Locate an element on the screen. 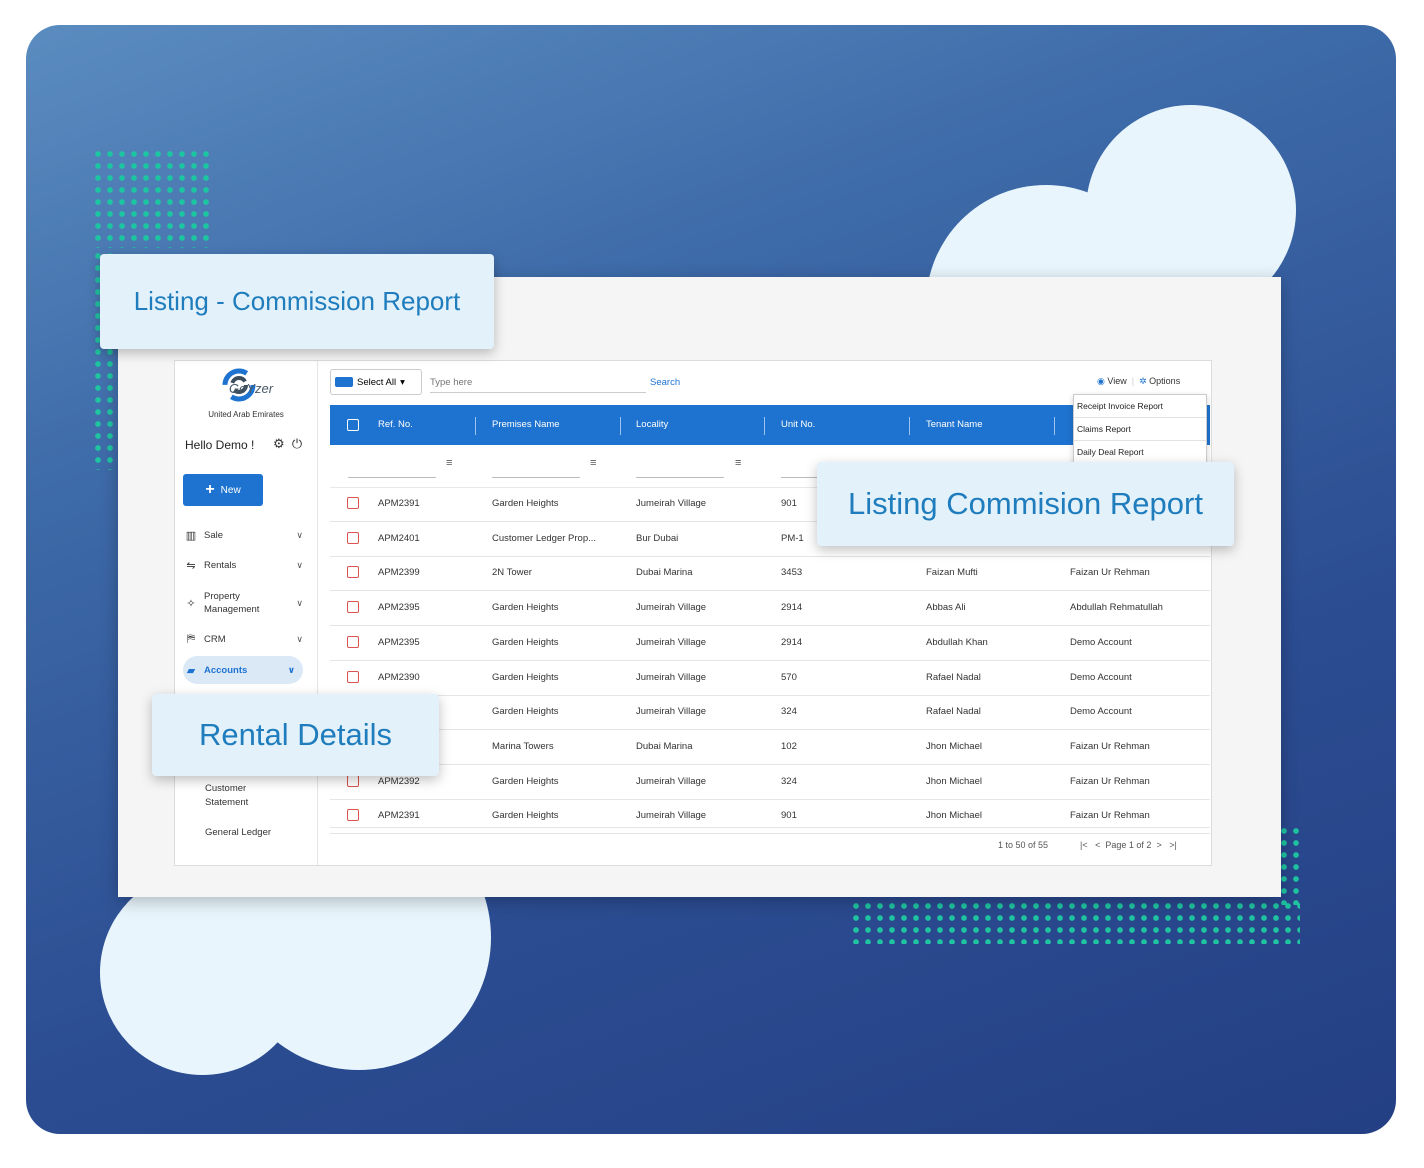 The image size is (1424, 1168). pagination: |< < Page 1 of 2 > >| is located at coordinates (1128, 845).